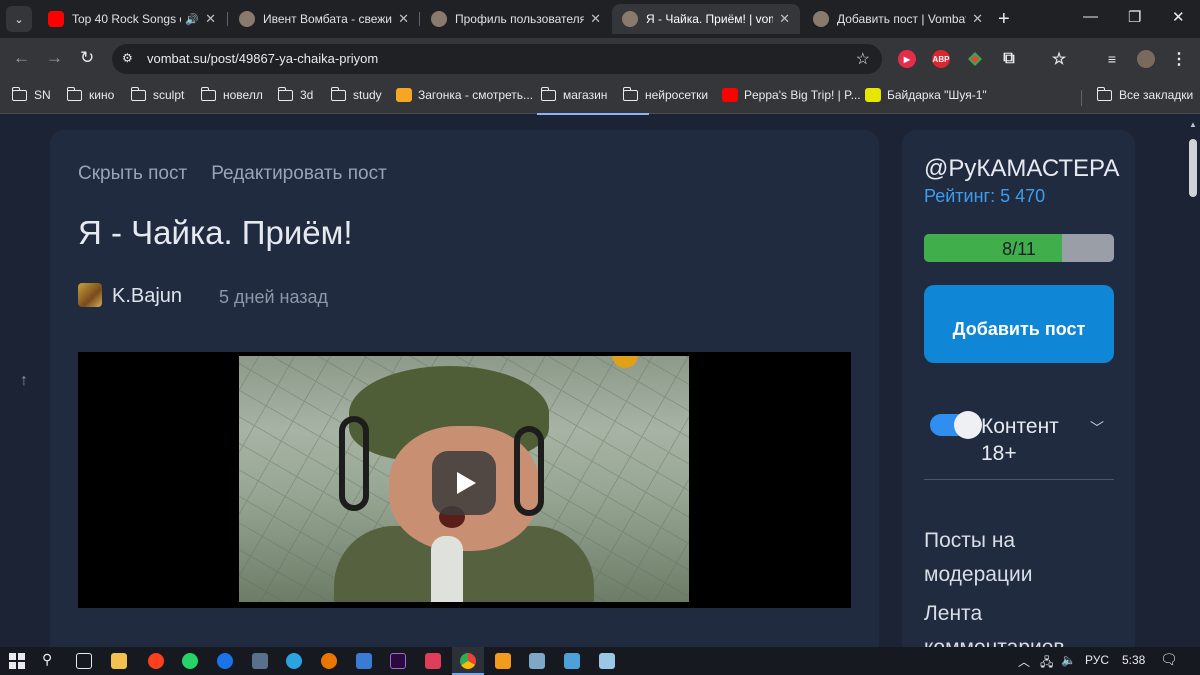 This screenshot has width=1200, height=675. Describe the element at coordinates (356, 94) in the screenshot. I see `bookmark-study: study` at that location.